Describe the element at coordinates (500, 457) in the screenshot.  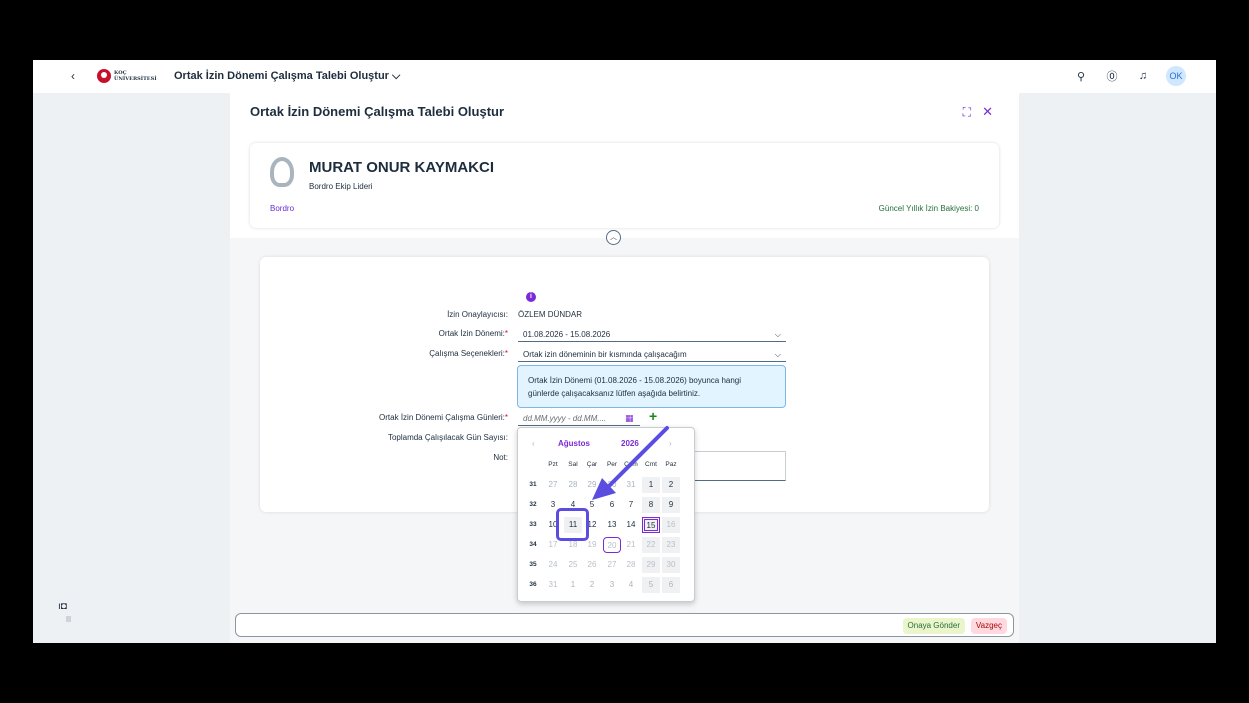
I see `note-label: Not:` at that location.